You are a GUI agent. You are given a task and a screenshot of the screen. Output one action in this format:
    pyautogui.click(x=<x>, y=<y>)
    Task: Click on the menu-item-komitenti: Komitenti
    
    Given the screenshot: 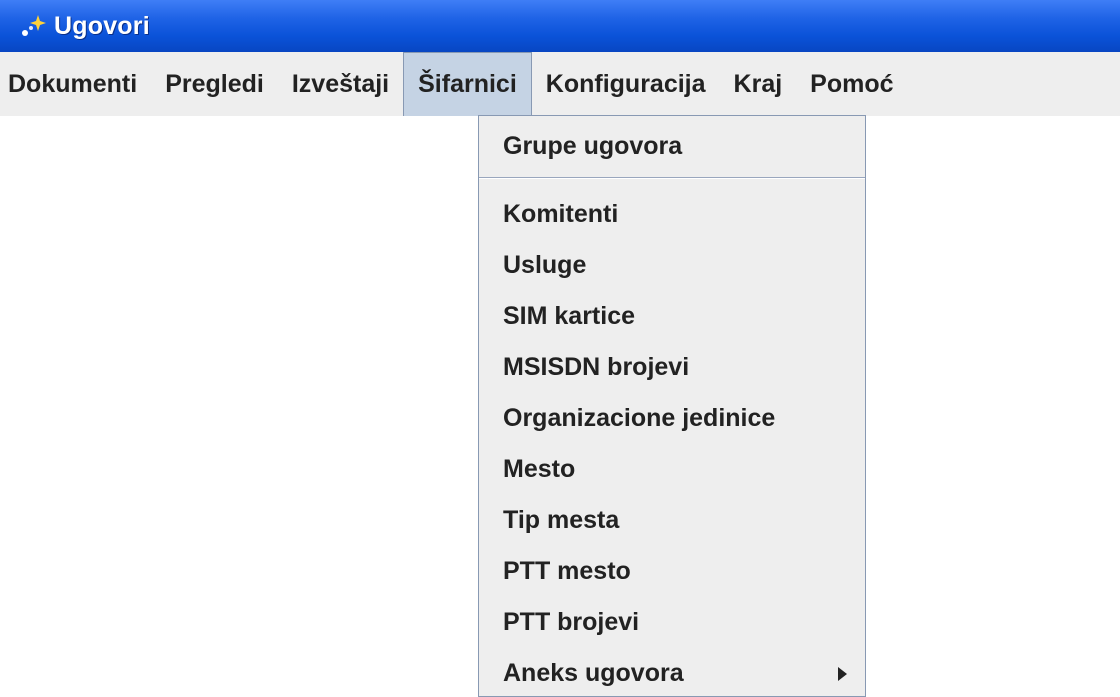 What is the action you would take?
    pyautogui.click(x=672, y=214)
    